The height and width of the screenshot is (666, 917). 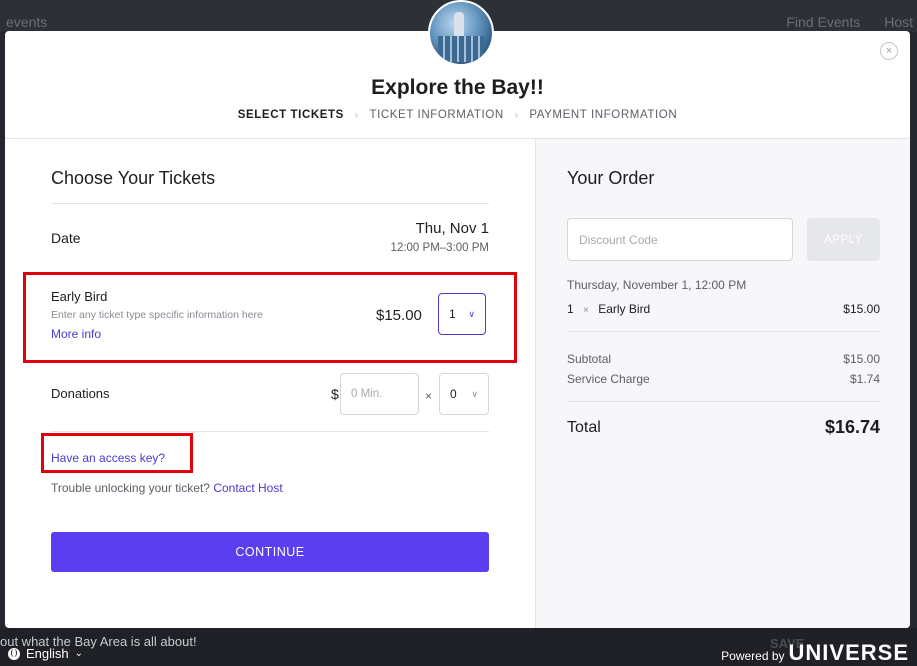 I want to click on date-value: Thu, Nov 1, so click(x=452, y=228).